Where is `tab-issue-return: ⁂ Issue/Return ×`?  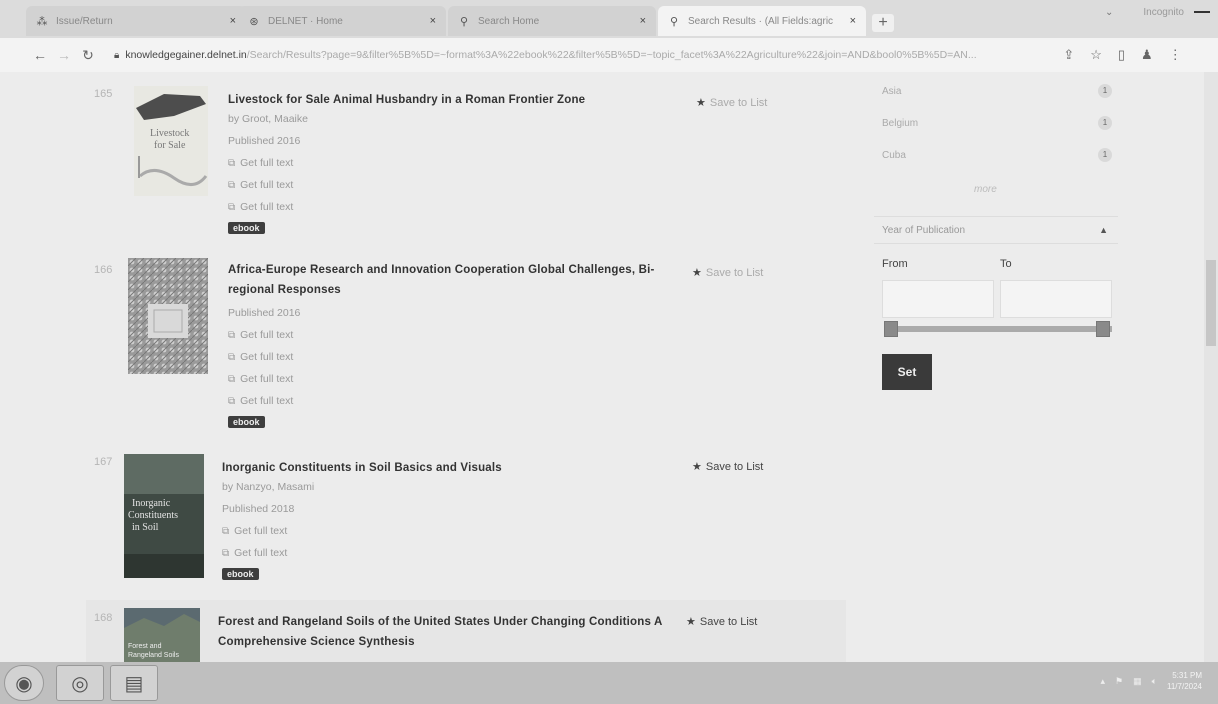 tab-issue-return: ⁂ Issue/Return × is located at coordinates (136, 21).